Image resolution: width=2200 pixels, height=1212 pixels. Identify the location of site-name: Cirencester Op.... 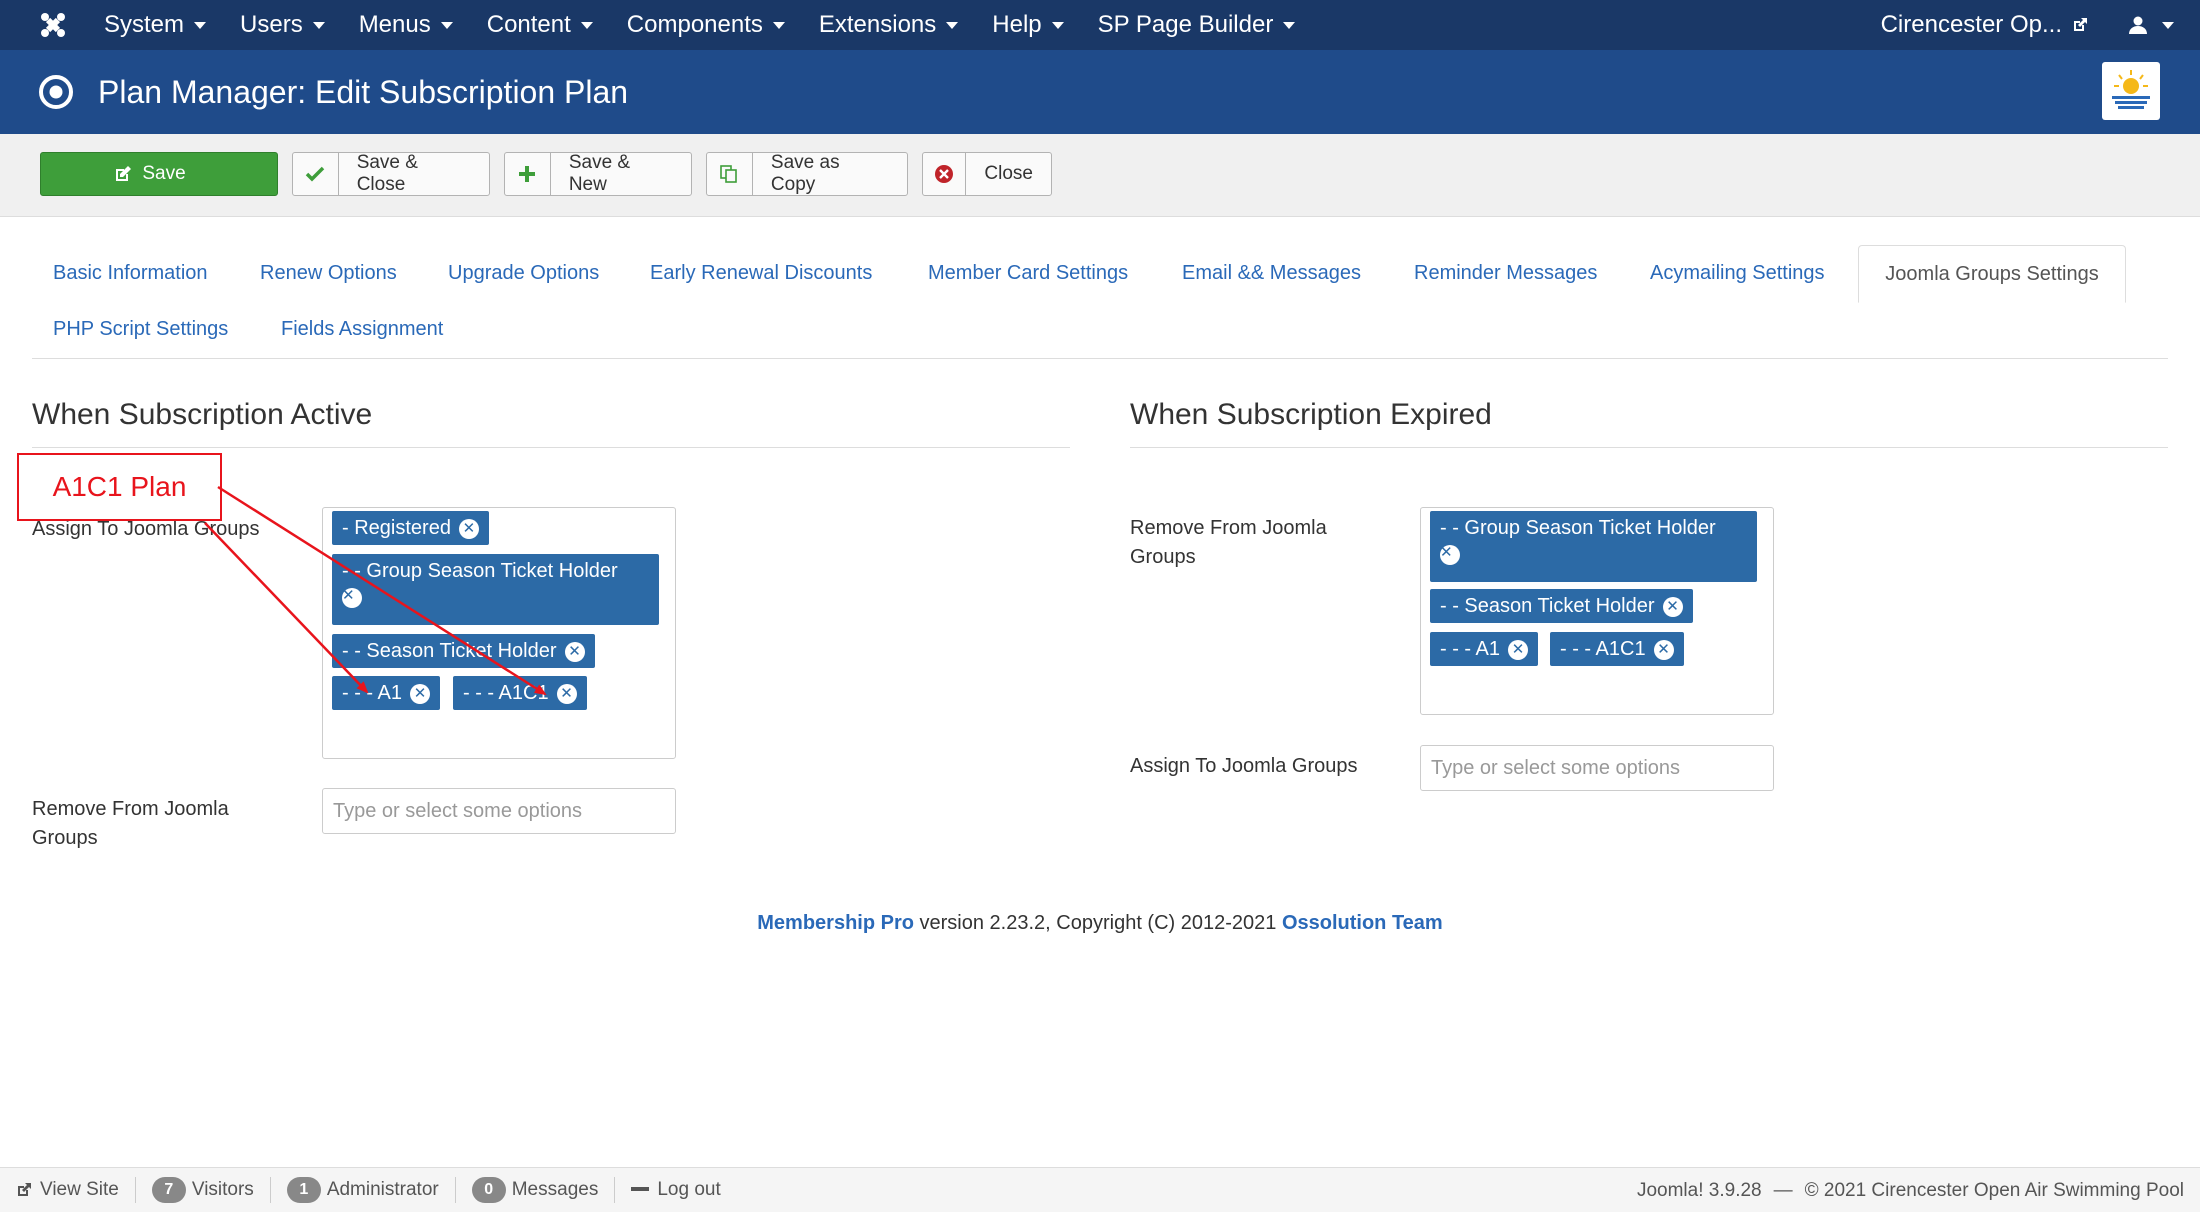
(1971, 24).